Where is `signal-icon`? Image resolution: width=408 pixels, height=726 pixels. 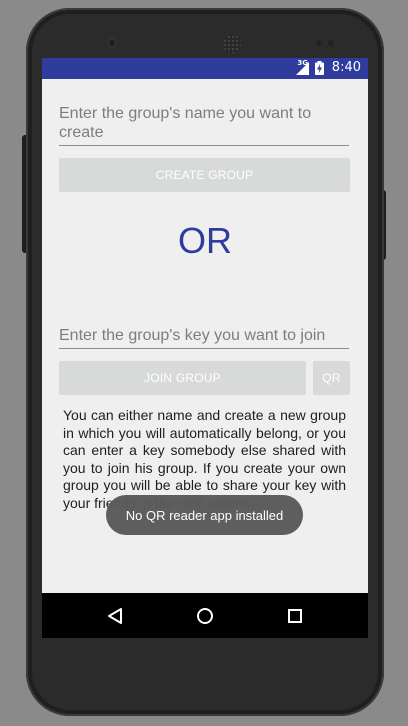
signal-icon is located at coordinates (302, 68).